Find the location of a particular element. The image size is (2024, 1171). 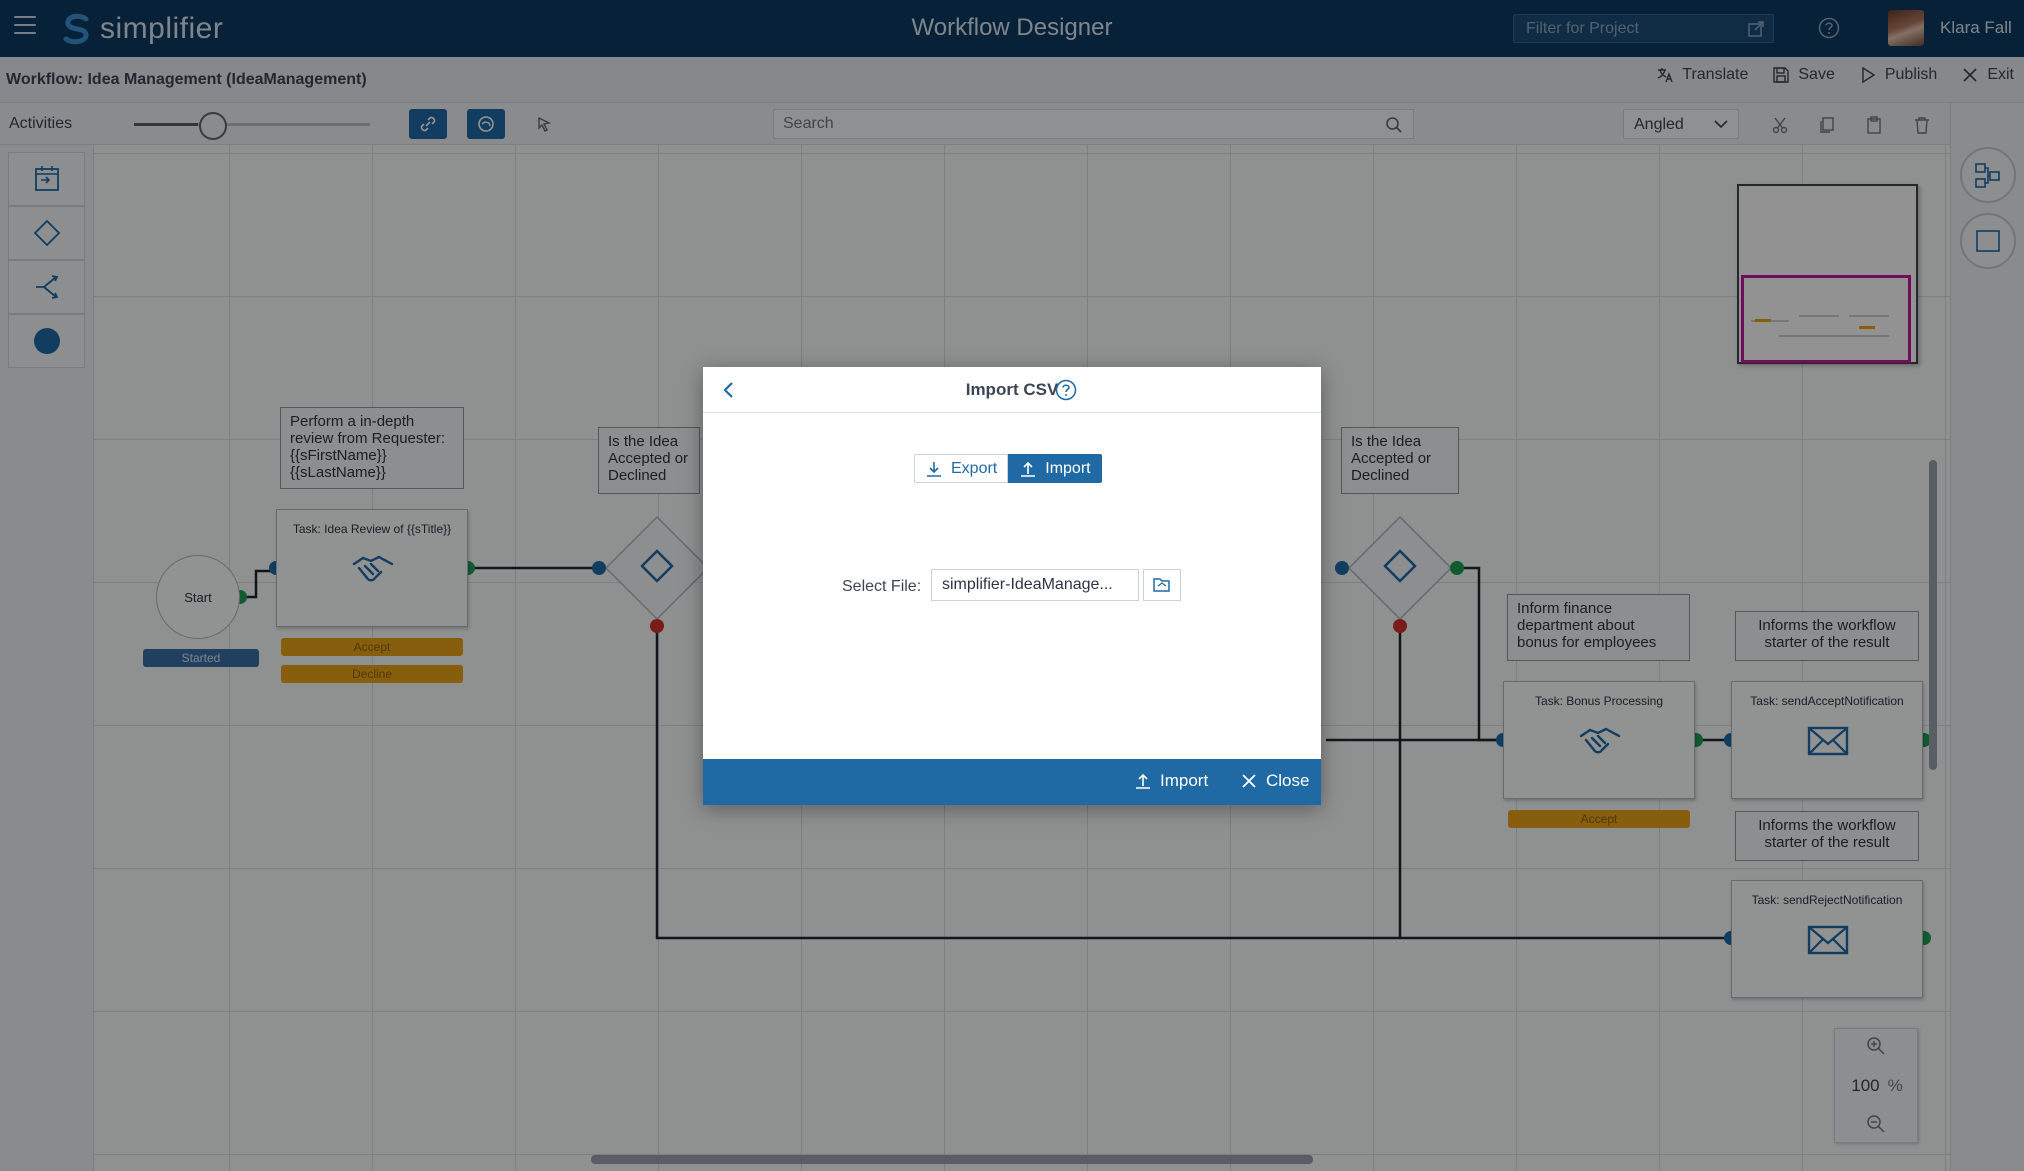

export-tab-button: Export is located at coordinates (961, 468).